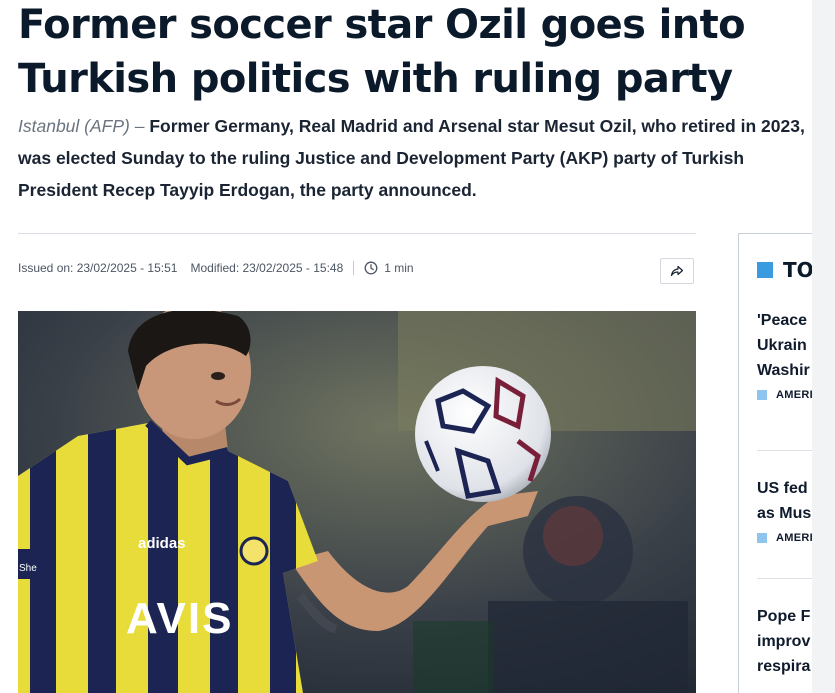 The width and height of the screenshot is (835, 693). What do you see at coordinates (98, 268) in the screenshot?
I see `issued-date: Issued on: 23/02/2025 - 15:51` at bounding box center [98, 268].